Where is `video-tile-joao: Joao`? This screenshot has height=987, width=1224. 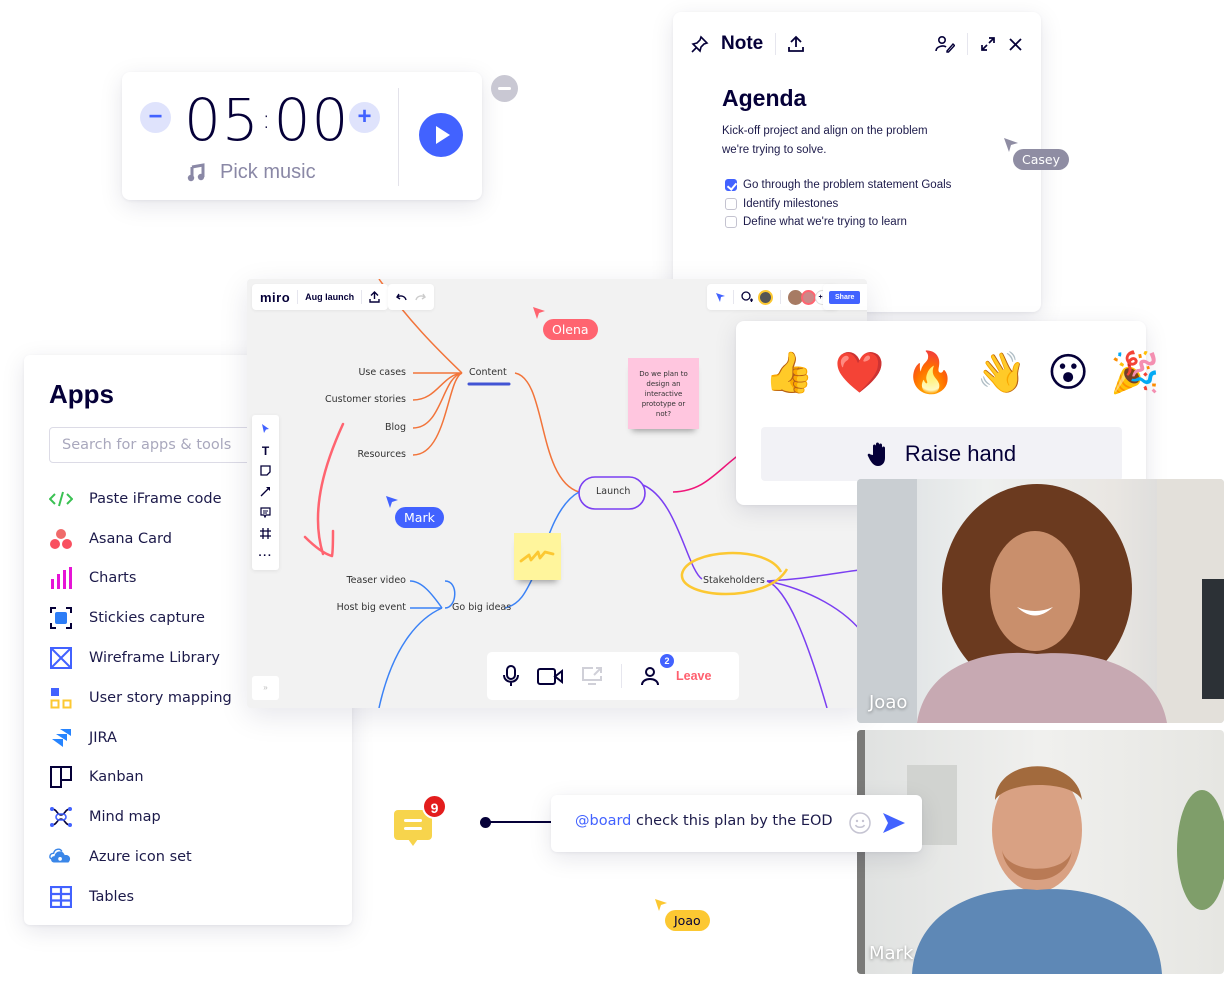
video-tile-joao: Joao is located at coordinates (1040, 601).